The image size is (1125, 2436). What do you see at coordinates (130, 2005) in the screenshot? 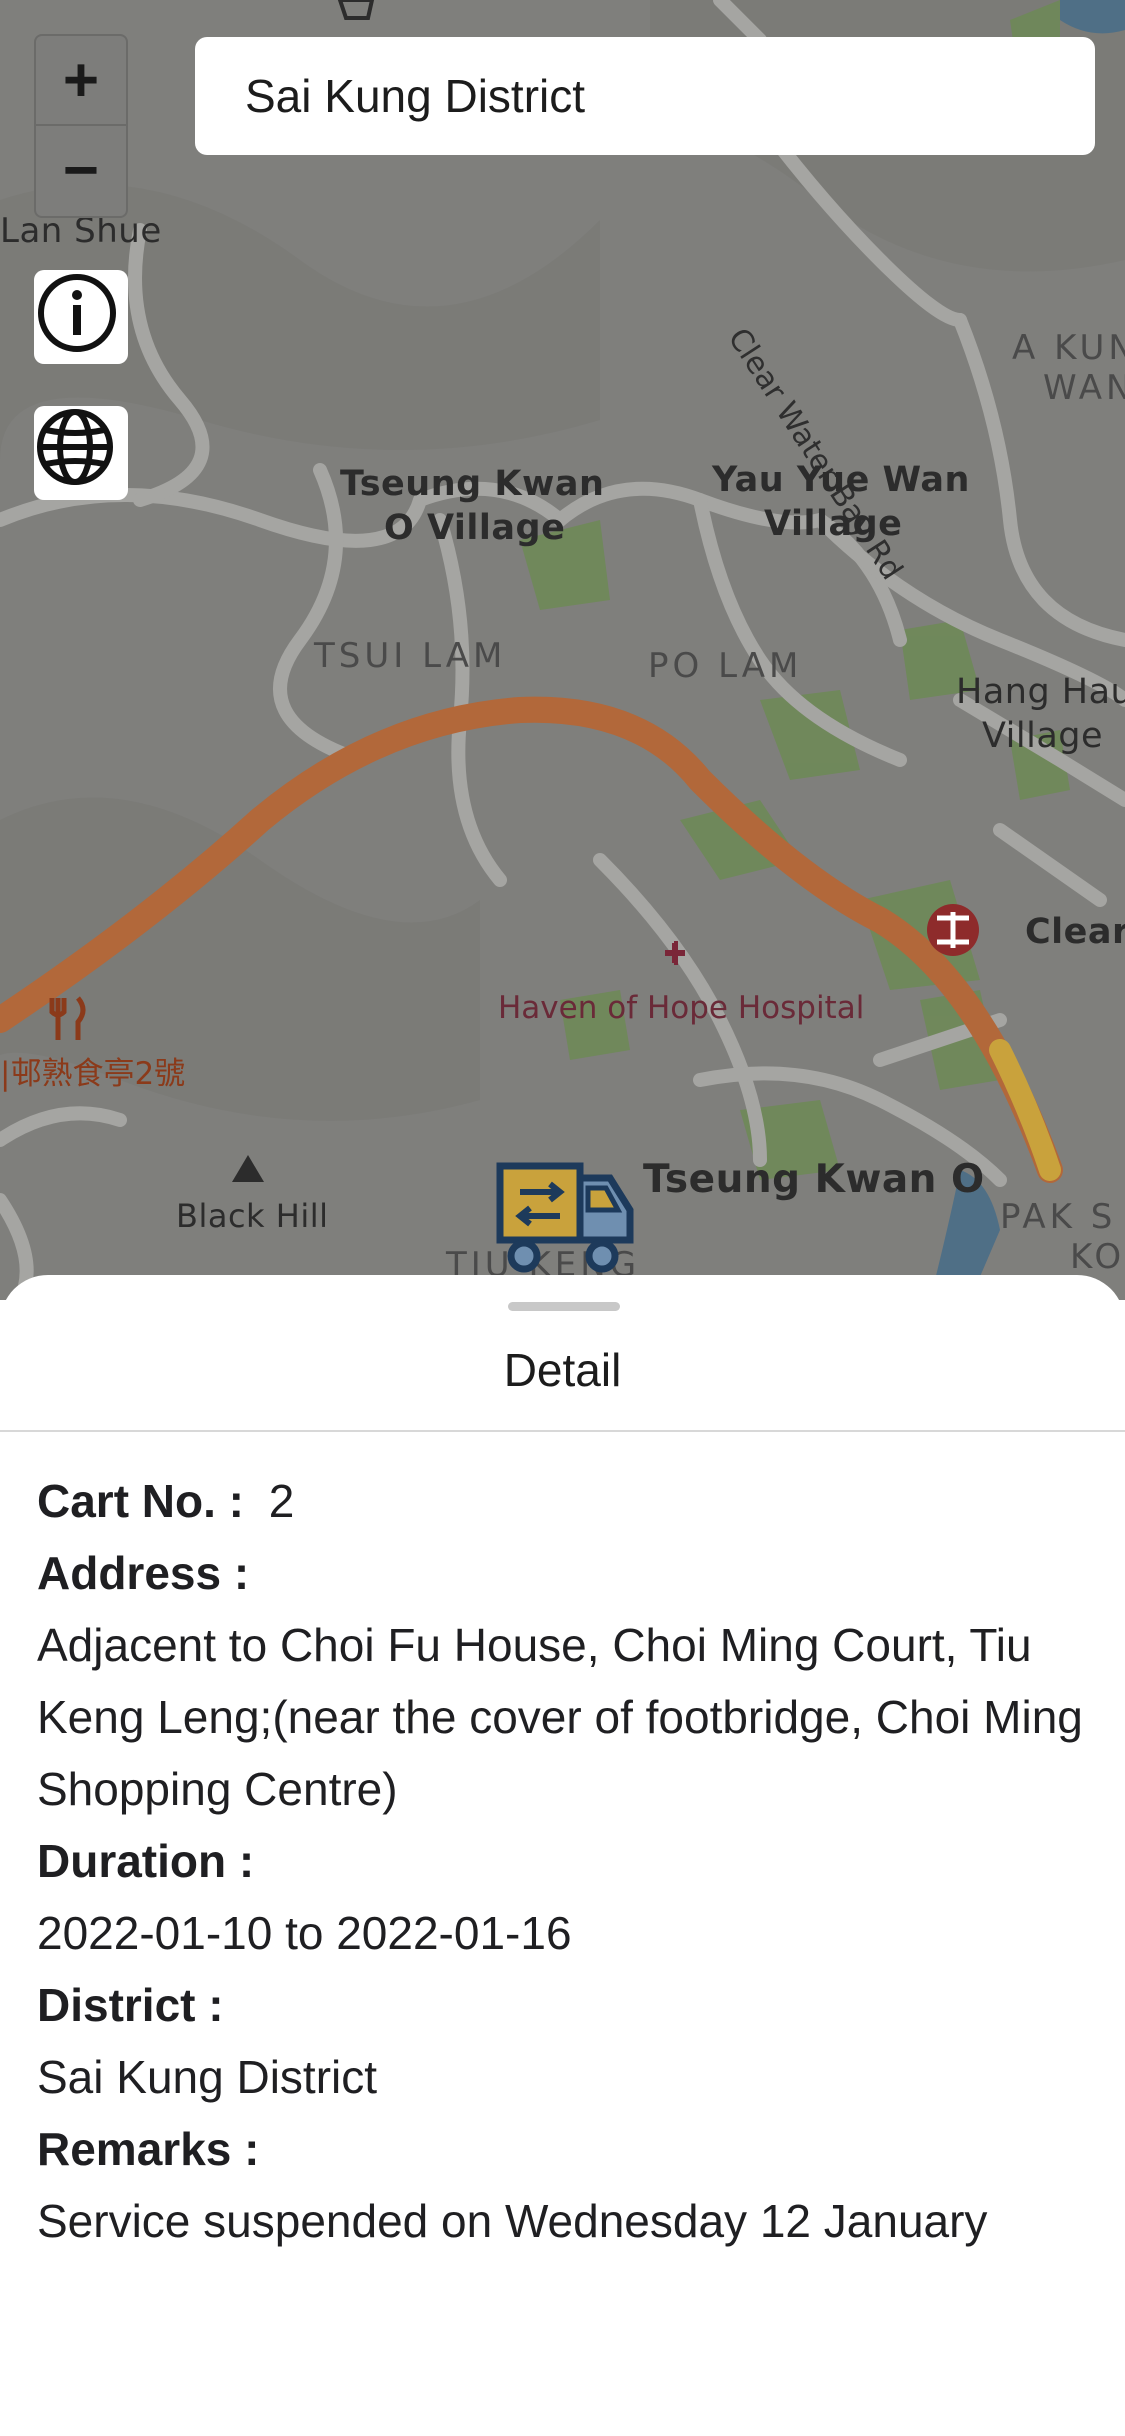
I see `district-label: District :` at bounding box center [130, 2005].